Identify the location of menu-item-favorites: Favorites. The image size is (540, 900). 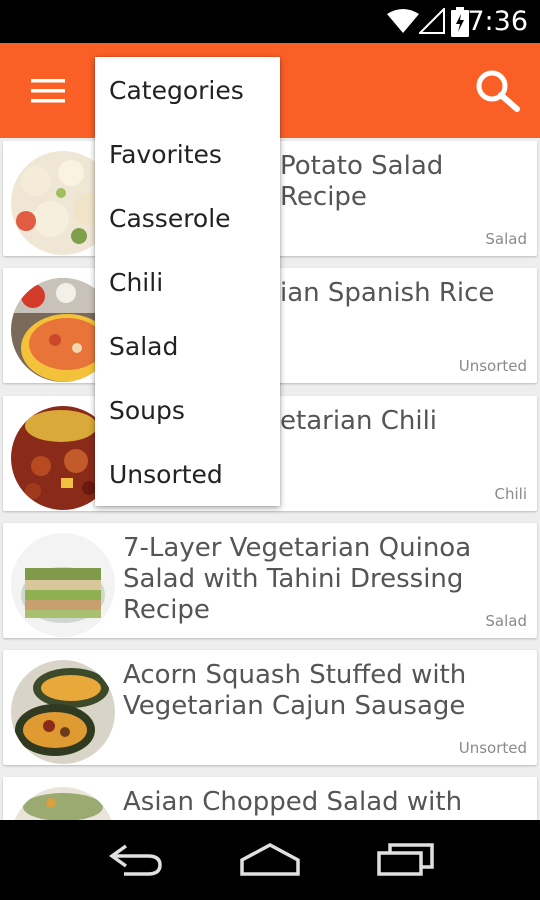
(187, 155).